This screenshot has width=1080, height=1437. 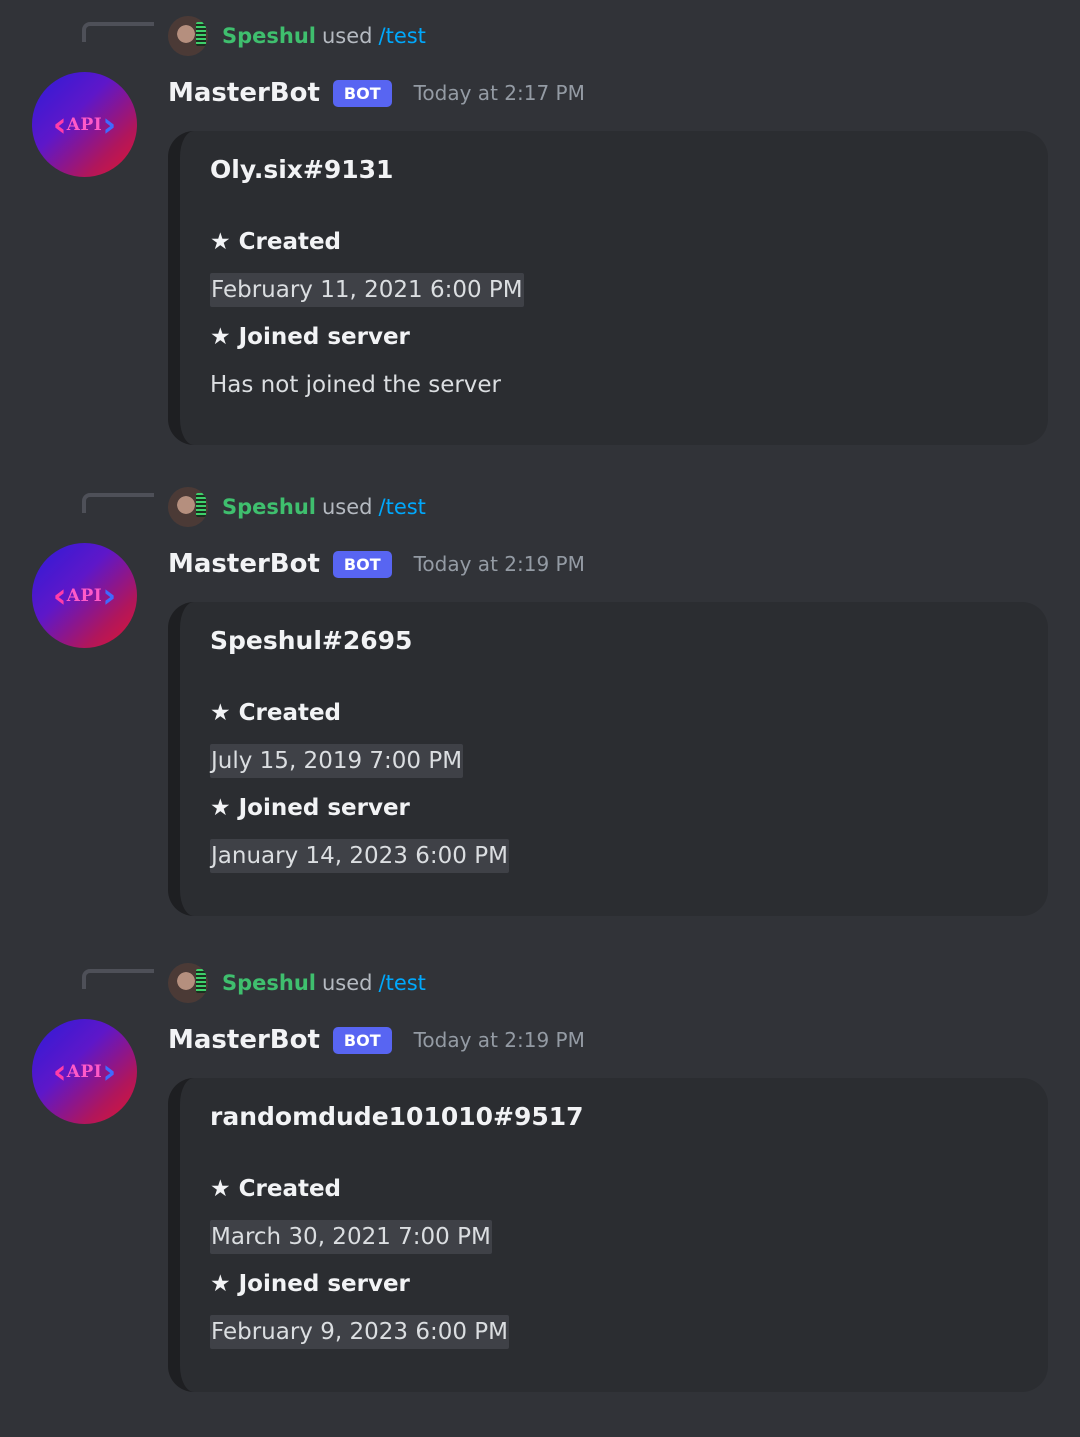 What do you see at coordinates (337, 761) in the screenshot?
I see `field-value-created: July 15, 2019 7:00 PM` at bounding box center [337, 761].